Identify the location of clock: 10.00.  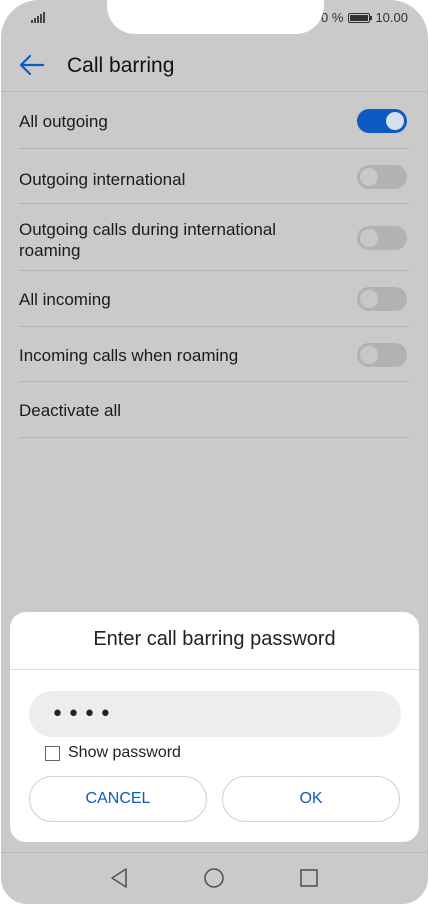
(391, 17).